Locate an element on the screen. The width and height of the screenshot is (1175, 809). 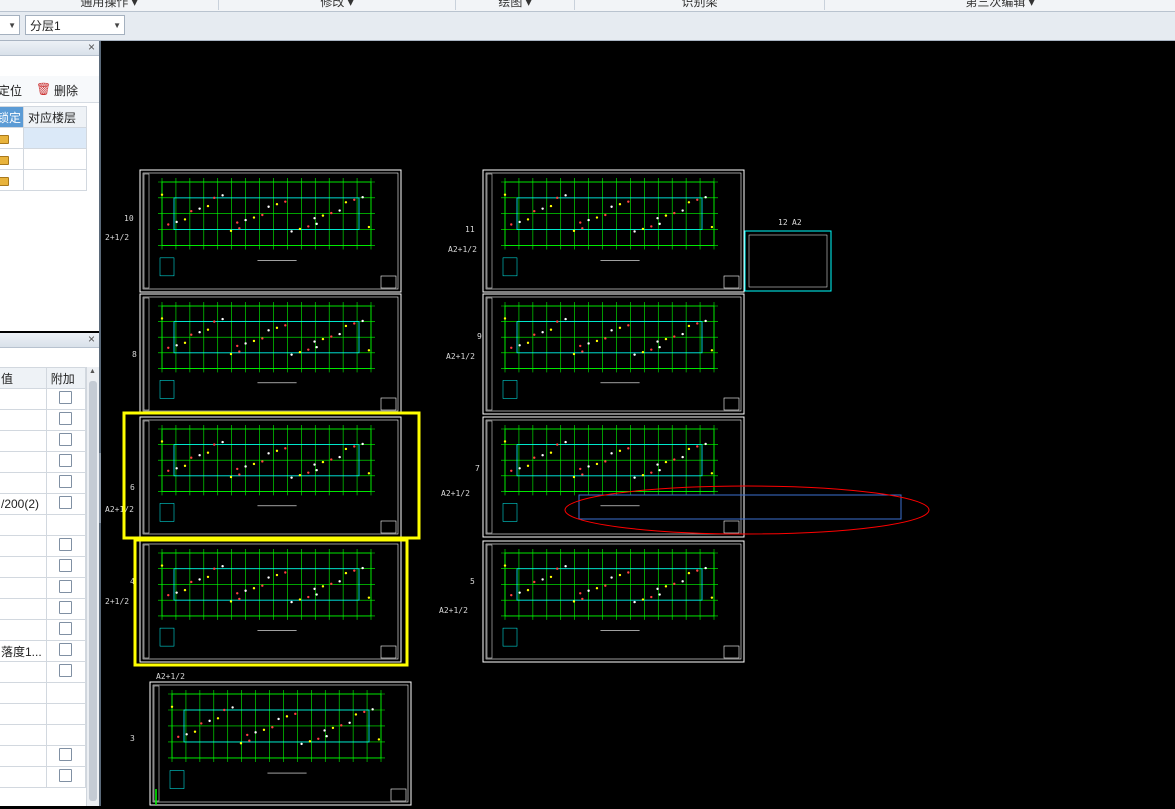
table-row: /200(2) is located at coordinates (43, 504).